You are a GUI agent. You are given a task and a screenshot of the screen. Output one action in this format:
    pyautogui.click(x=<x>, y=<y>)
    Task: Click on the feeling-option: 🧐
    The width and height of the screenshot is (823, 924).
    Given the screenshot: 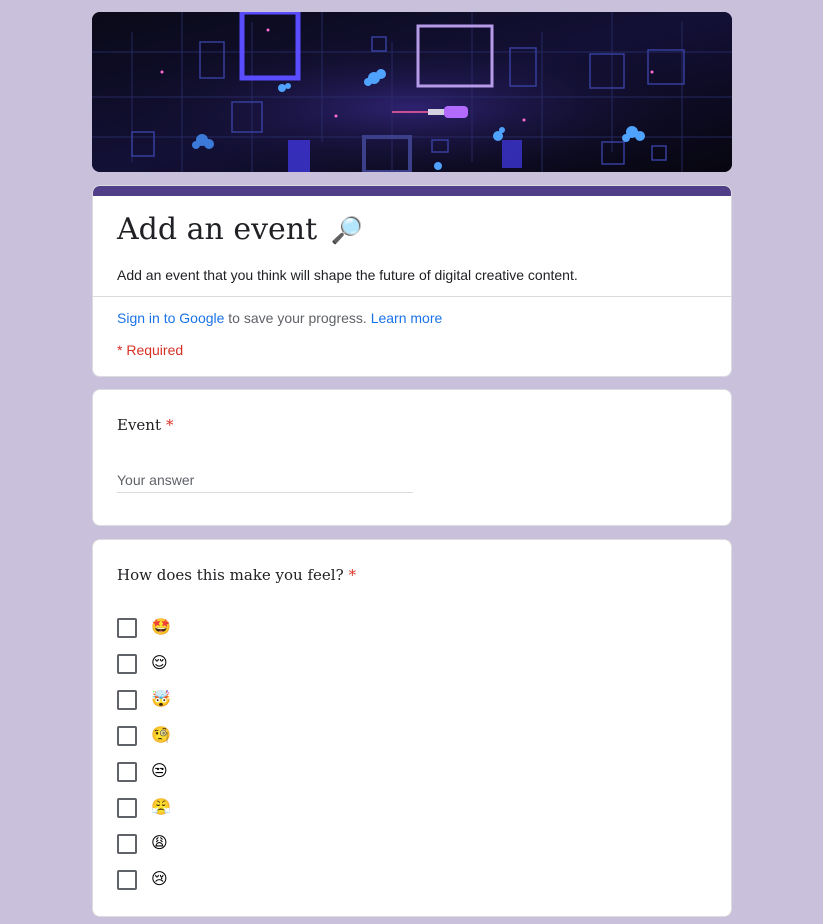 What is the action you would take?
    pyautogui.click(x=144, y=736)
    